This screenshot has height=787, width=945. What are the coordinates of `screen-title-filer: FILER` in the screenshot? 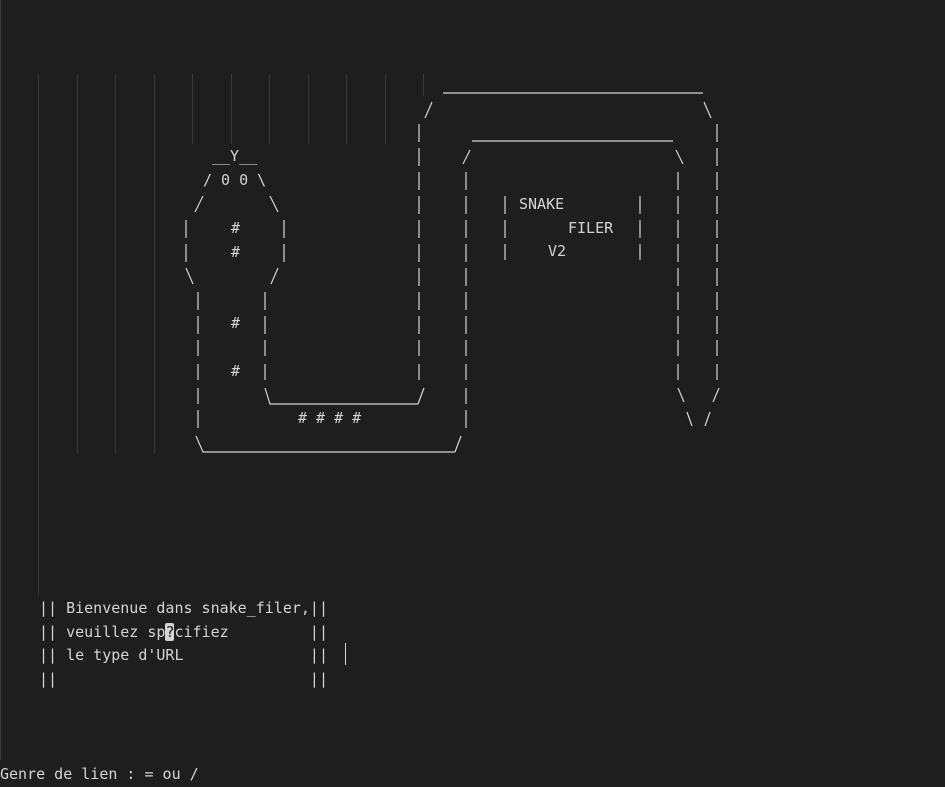 It's located at (591, 228).